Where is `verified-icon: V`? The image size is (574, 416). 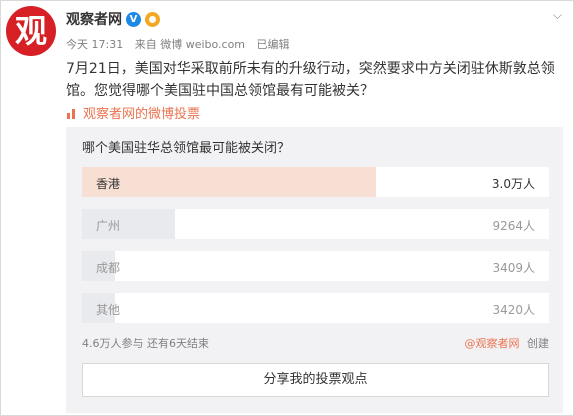 verified-icon: V is located at coordinates (133, 19).